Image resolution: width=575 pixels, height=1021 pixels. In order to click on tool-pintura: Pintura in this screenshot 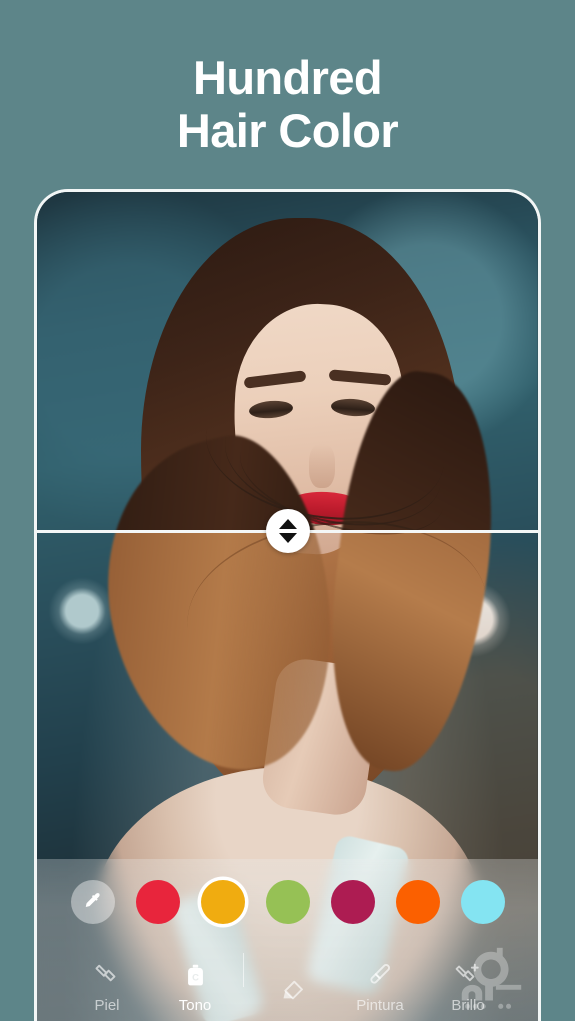, I will do `click(380, 986)`.